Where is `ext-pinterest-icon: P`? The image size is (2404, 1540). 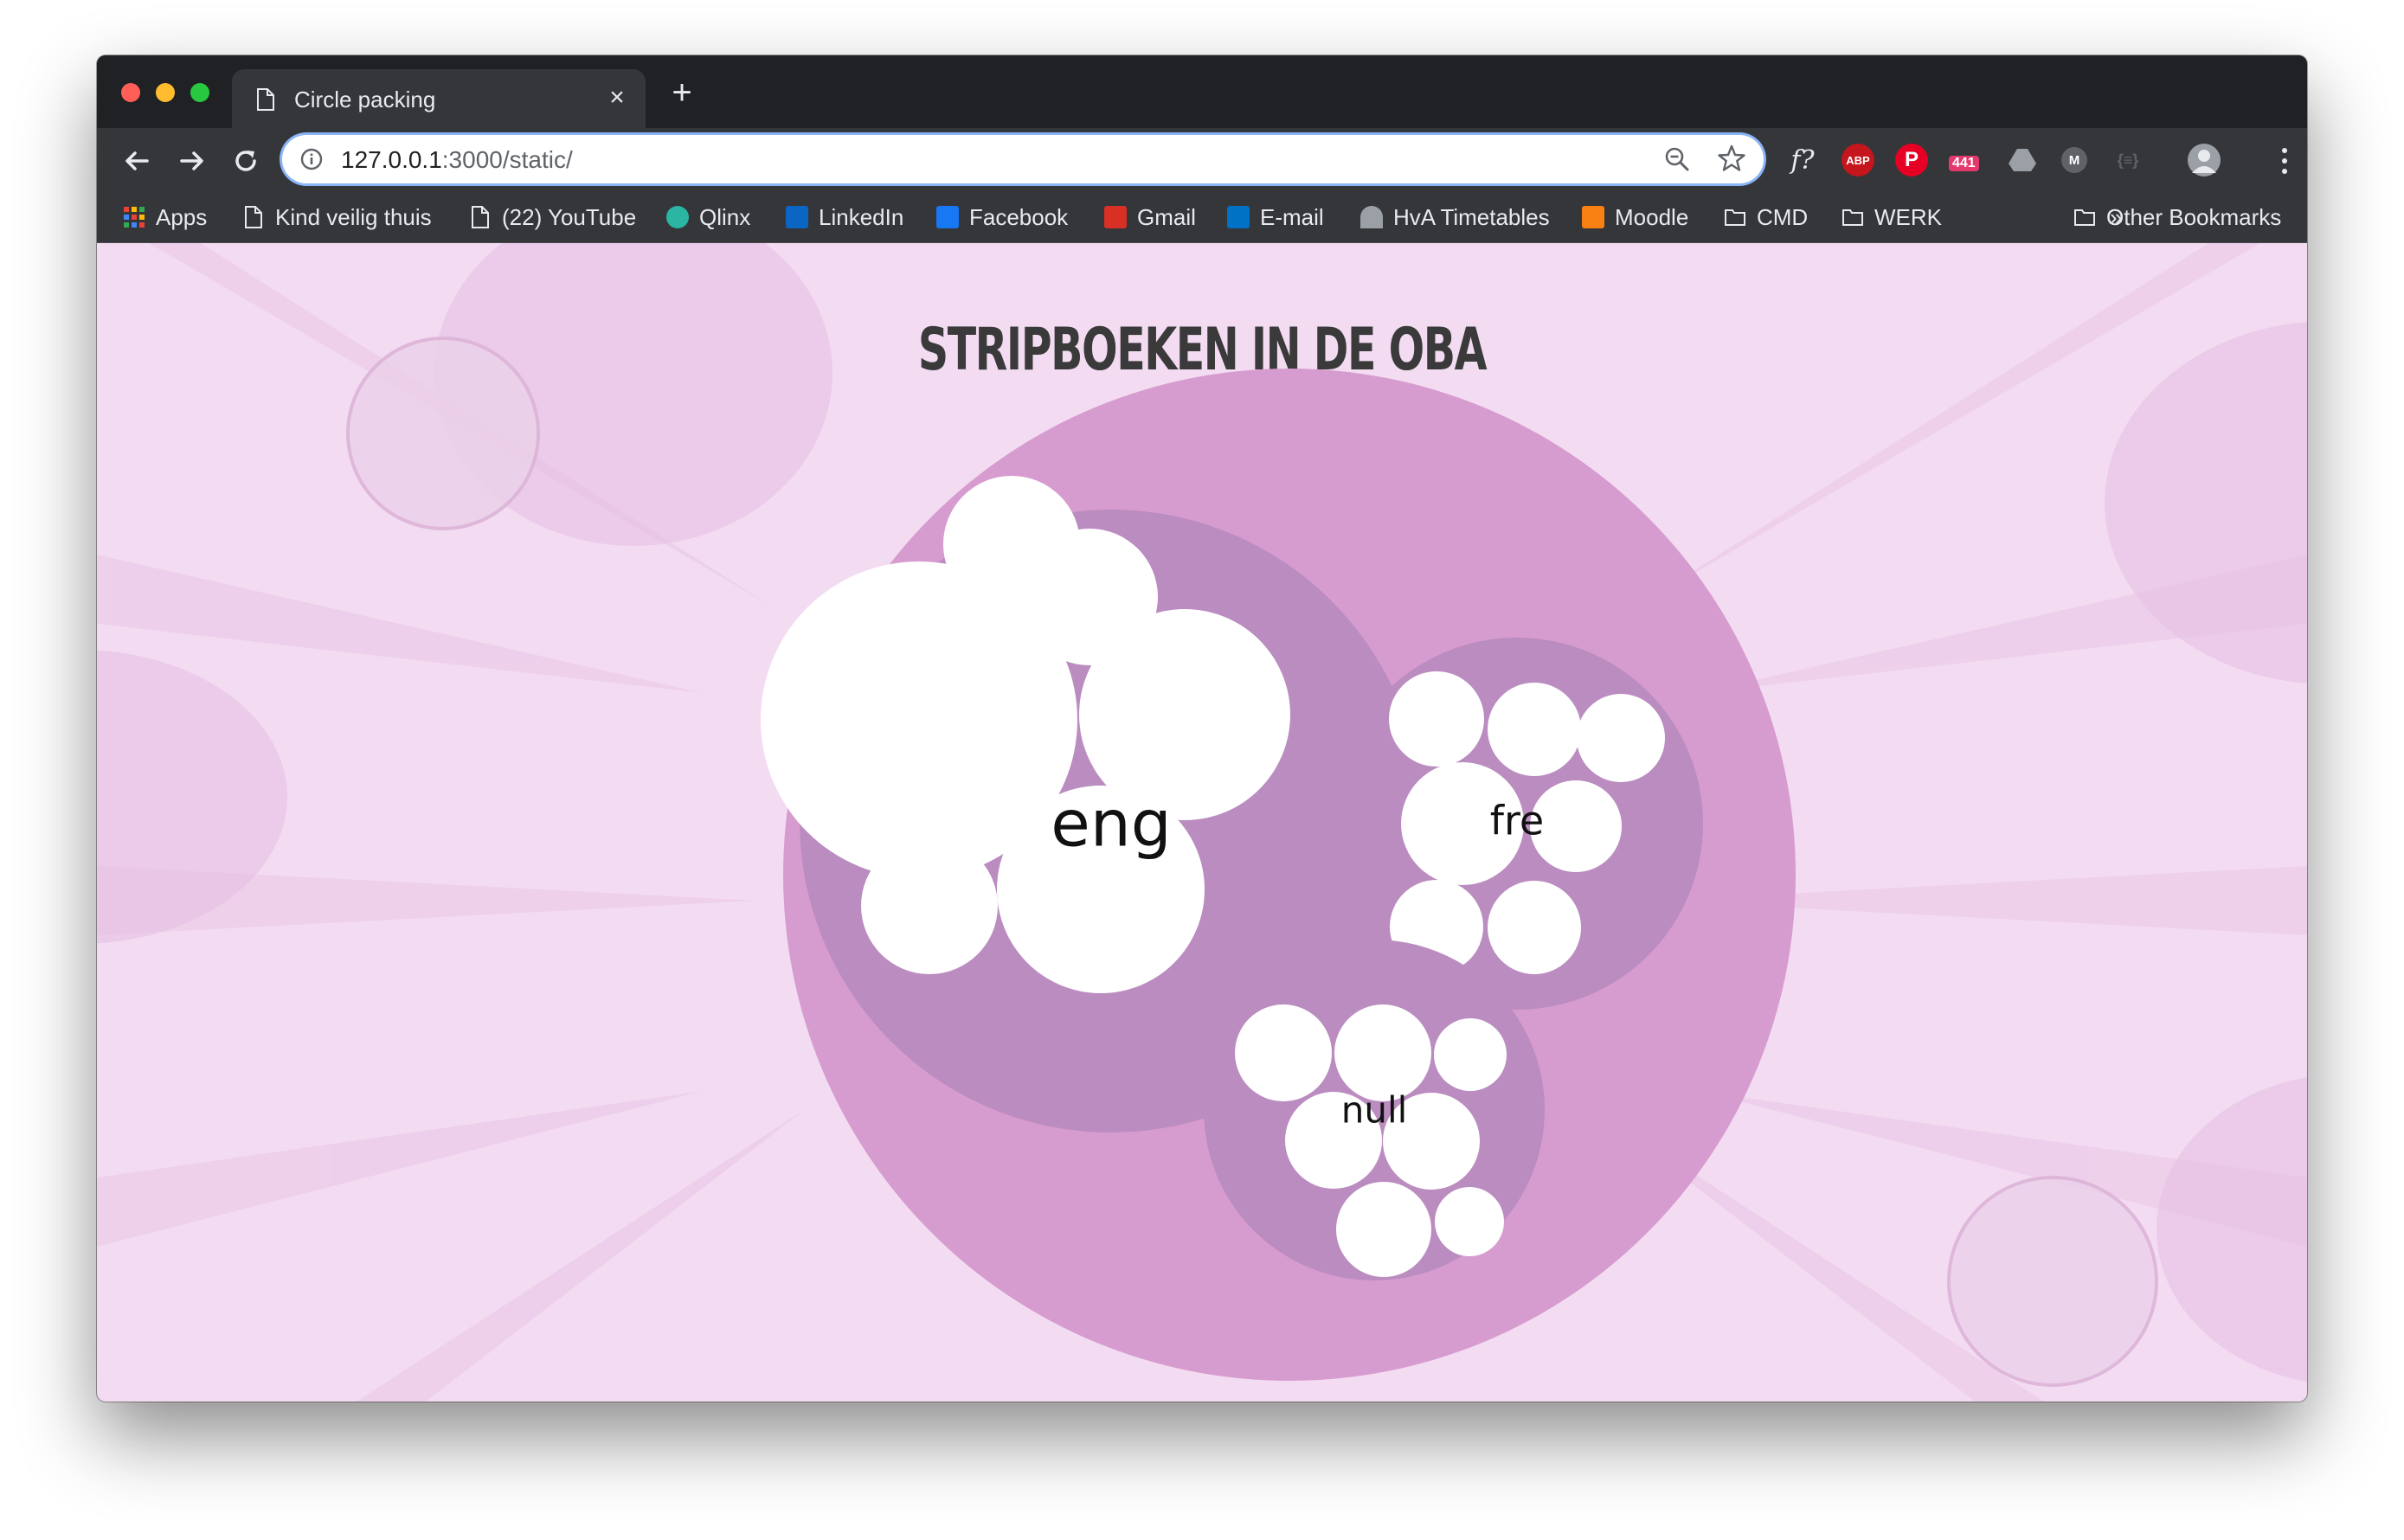
ext-pinterest-icon: P is located at coordinates (1912, 160).